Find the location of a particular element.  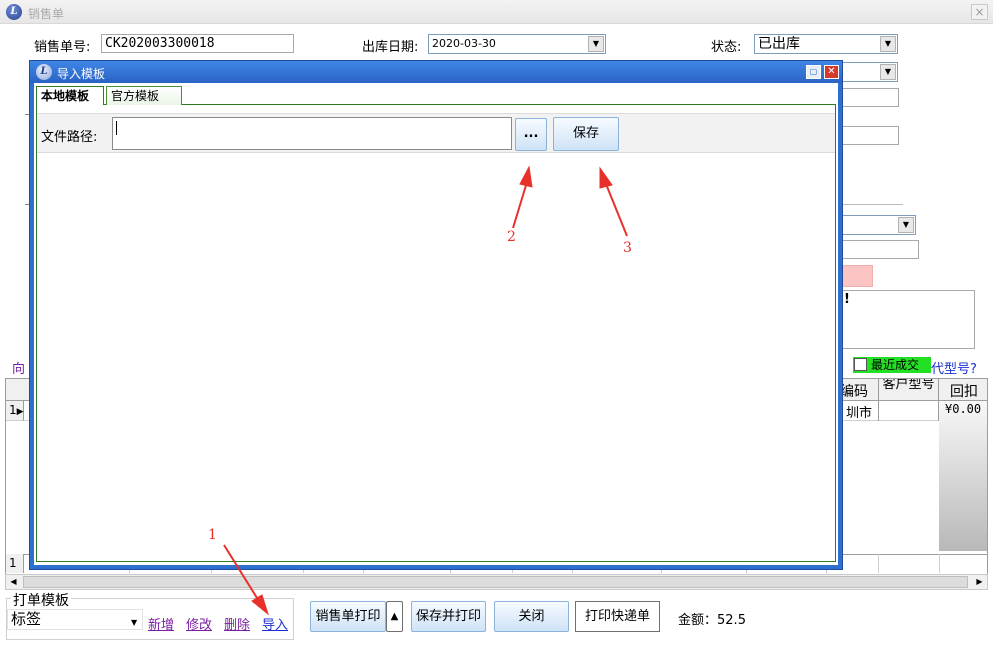

annotation-1-label: 1 is located at coordinates (212, 535).